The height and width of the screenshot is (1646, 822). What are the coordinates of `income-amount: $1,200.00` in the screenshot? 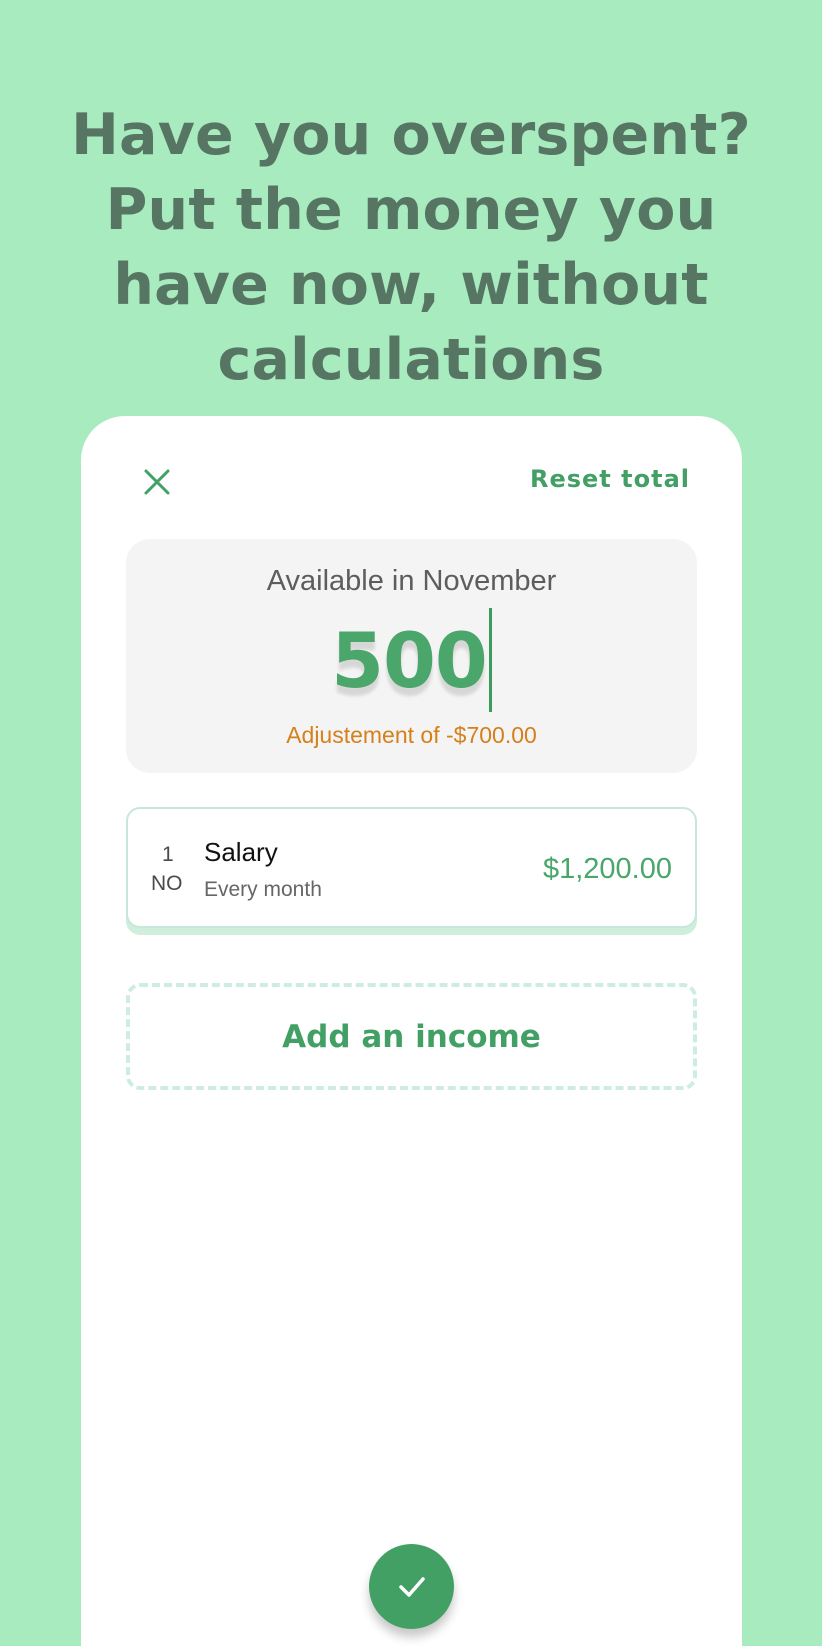 It's located at (607, 869).